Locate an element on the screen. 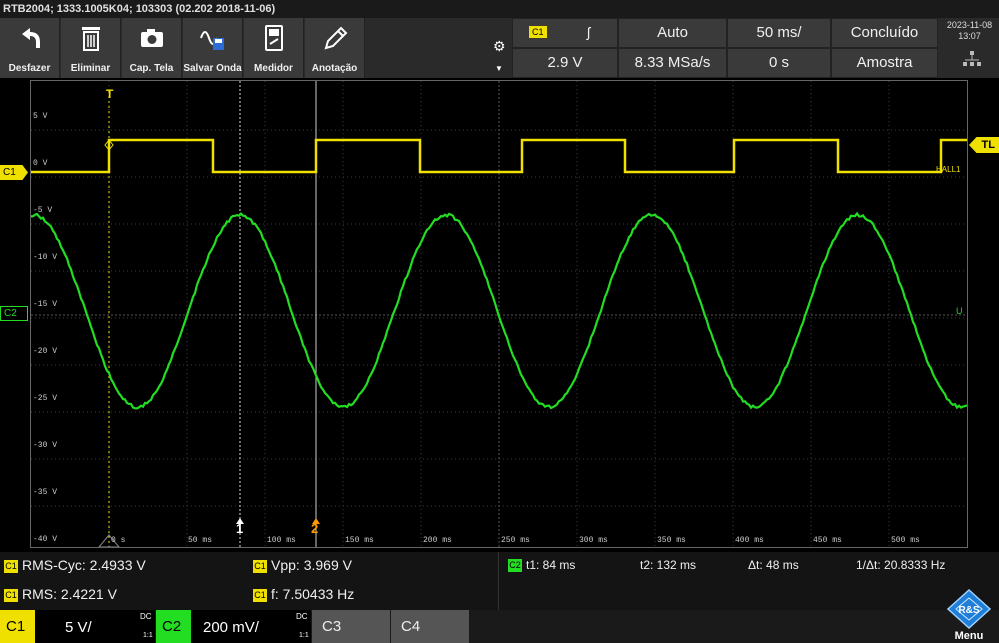 Image resolution: width=999 pixels, height=643 pixels. delete-button: Eliminar is located at coordinates (91, 48).